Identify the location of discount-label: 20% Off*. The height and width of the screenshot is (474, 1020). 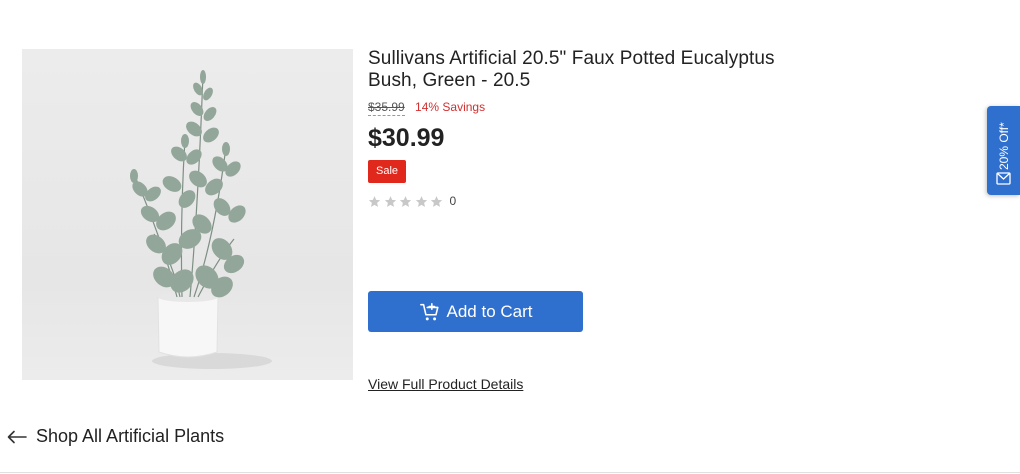
(1004, 146).